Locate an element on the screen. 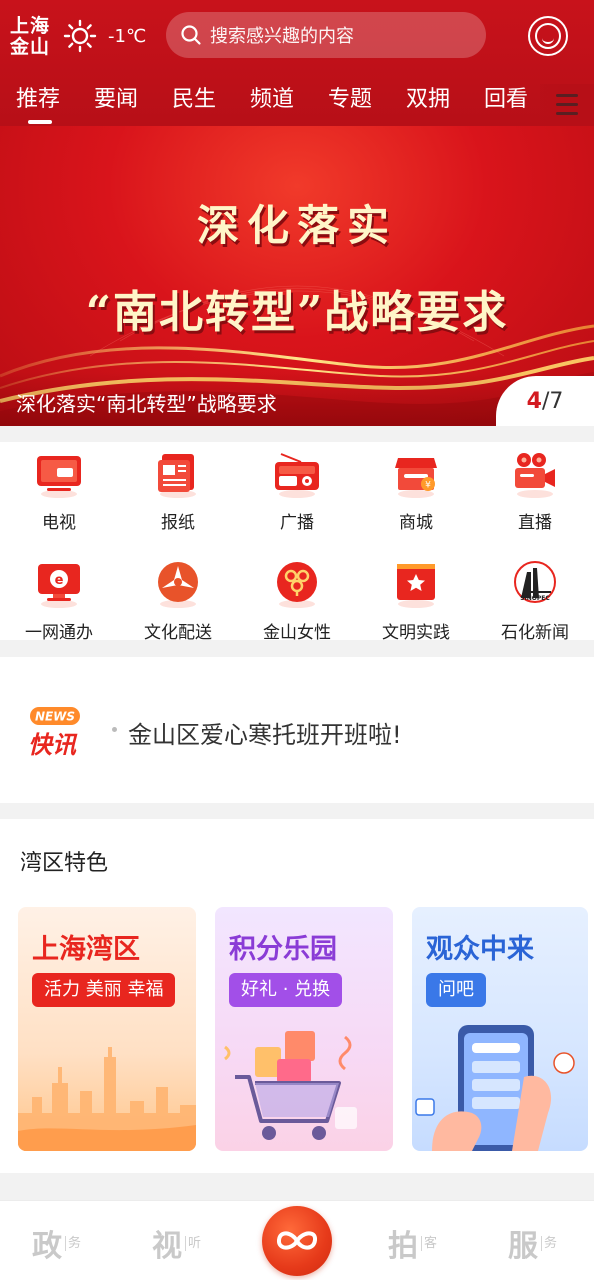  nav-media: 视 听 is located at coordinates (176, 1243).